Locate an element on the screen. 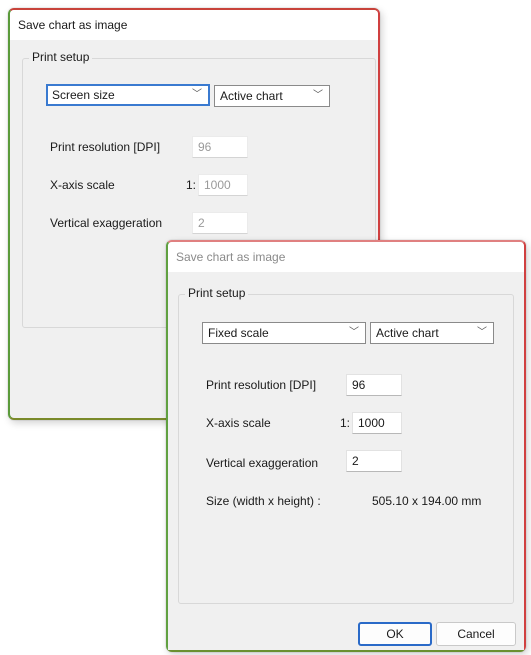 Image resolution: width=531 pixels, height=655 pixels. ok-button: OK is located at coordinates (395, 634).